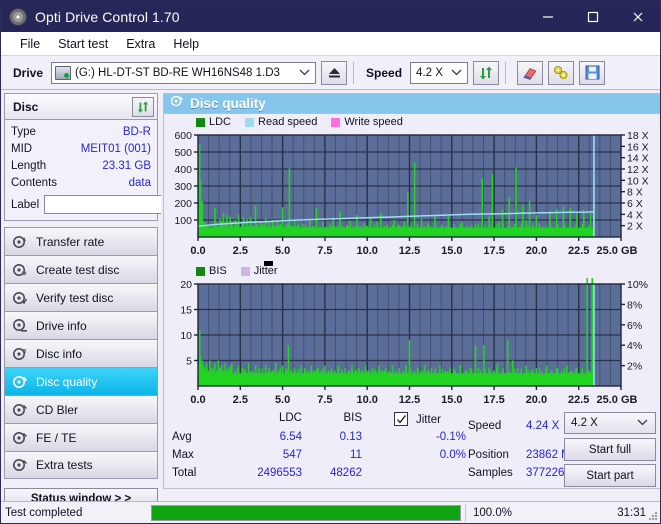  What do you see at coordinates (29, 165) in the screenshot?
I see `disc-length-label: Length` at bounding box center [29, 165].